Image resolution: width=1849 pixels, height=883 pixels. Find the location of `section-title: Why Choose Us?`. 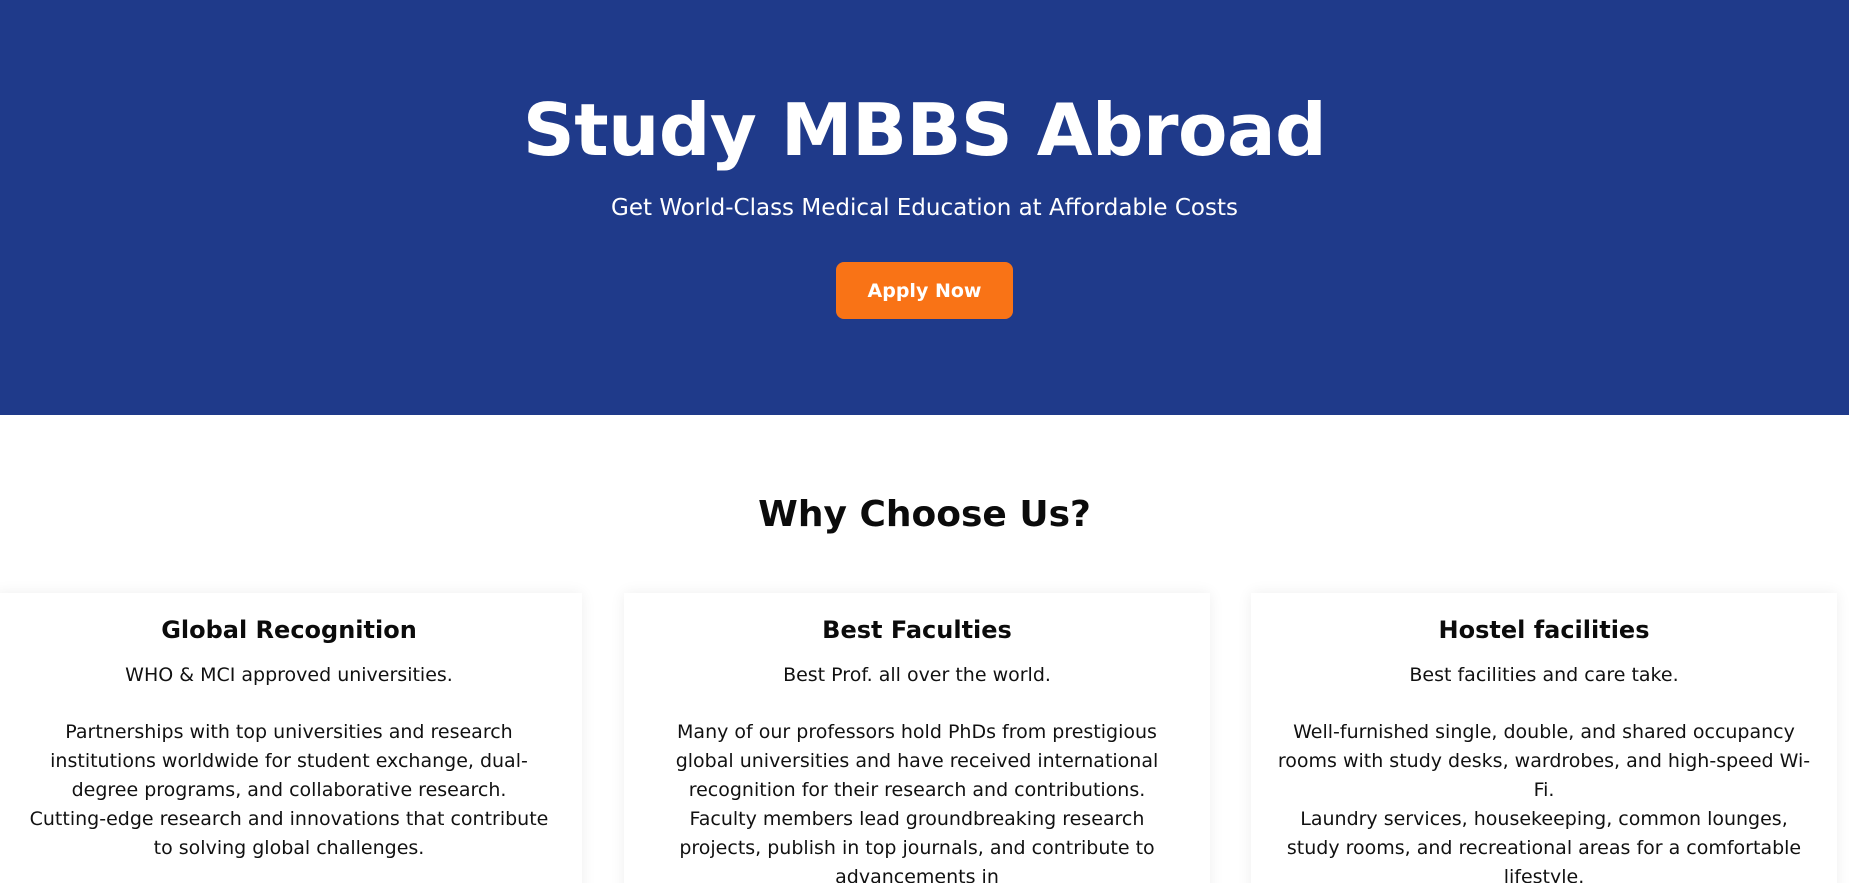

section-title: Why Choose Us? is located at coordinates (924, 514).